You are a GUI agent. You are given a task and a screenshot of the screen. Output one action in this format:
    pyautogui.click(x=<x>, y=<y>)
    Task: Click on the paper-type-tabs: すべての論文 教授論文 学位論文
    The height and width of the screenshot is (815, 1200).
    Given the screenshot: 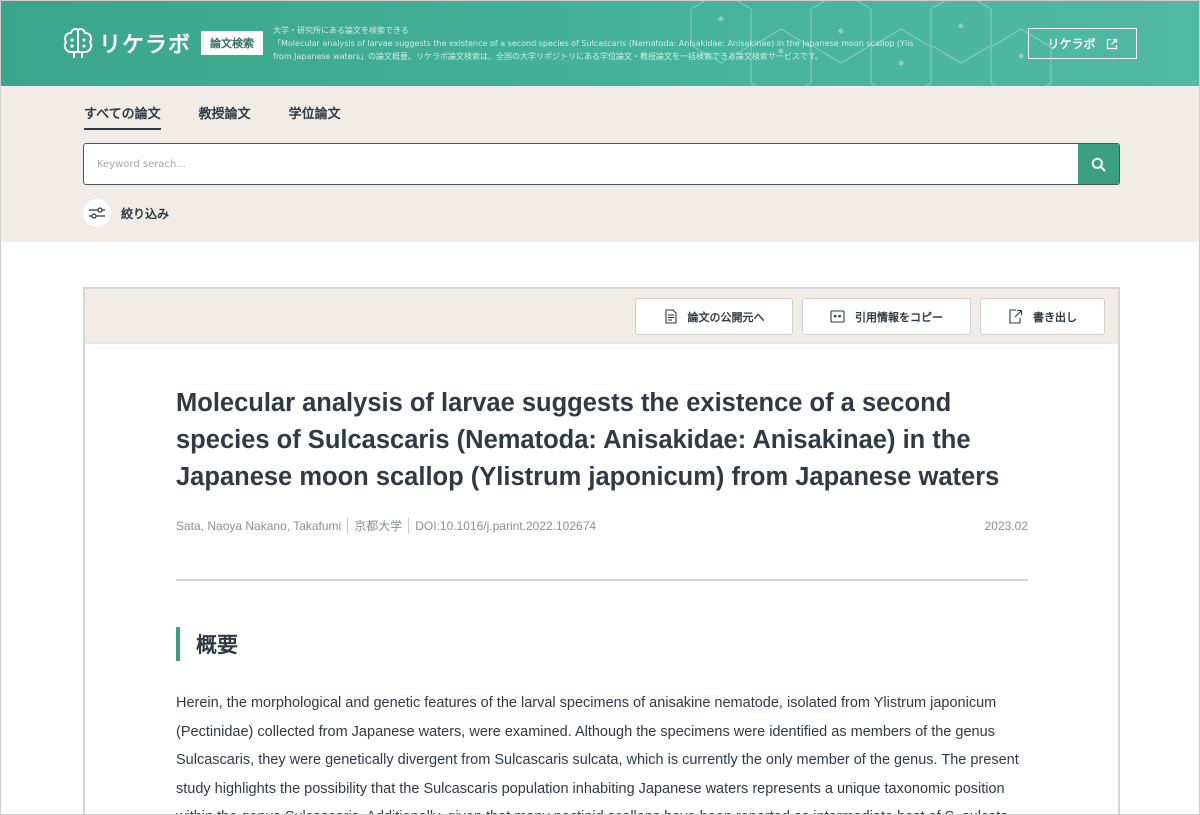 What is the action you would take?
    pyautogui.click(x=212, y=116)
    